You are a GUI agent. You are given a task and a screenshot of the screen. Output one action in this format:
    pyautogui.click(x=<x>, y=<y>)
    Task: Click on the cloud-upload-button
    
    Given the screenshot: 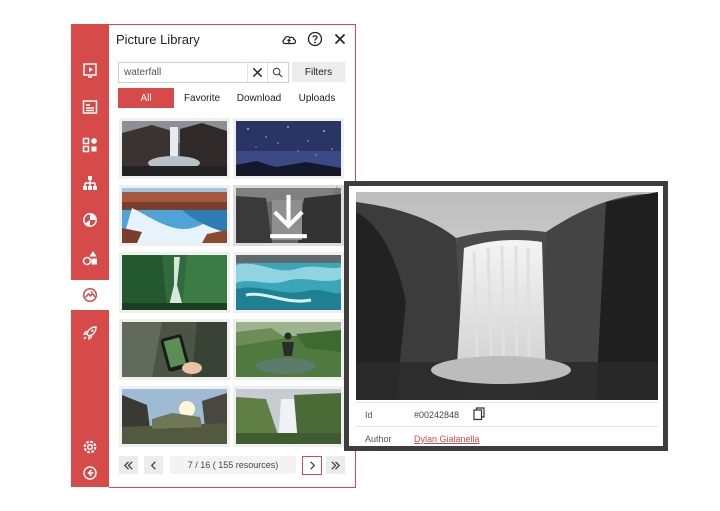 What is the action you would take?
    pyautogui.click(x=289, y=39)
    